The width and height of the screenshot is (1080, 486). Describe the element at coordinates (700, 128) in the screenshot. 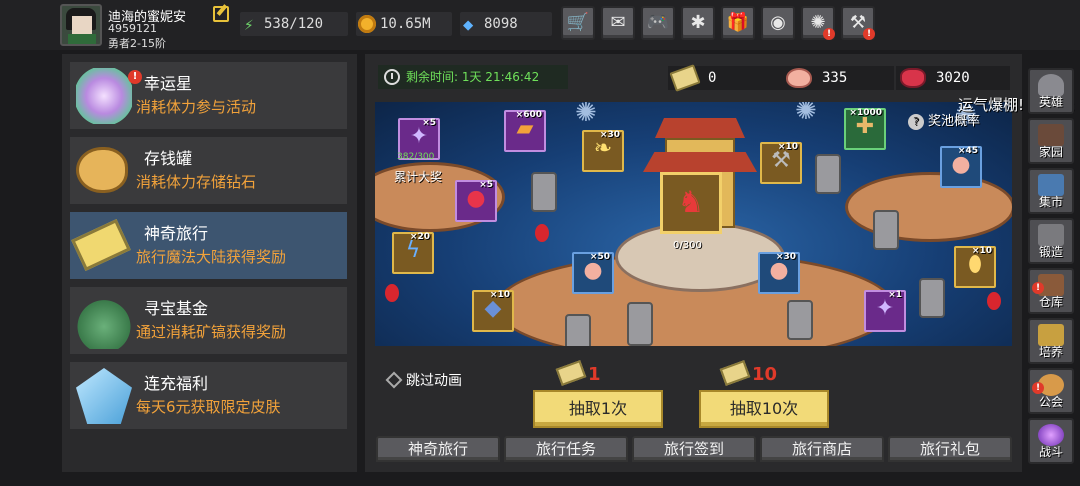

I see `temple-roof` at that location.